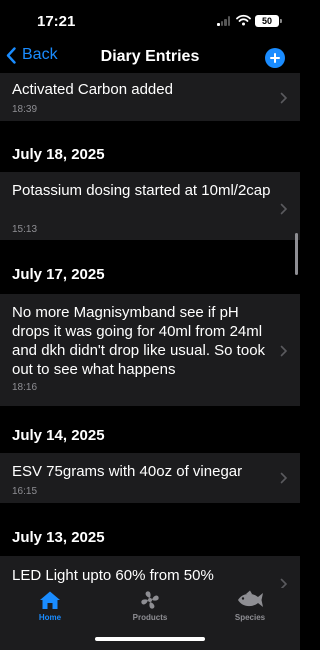 This screenshot has height=650, width=320. Describe the element at coordinates (243, 20) in the screenshot. I see `wifi-icon` at that location.